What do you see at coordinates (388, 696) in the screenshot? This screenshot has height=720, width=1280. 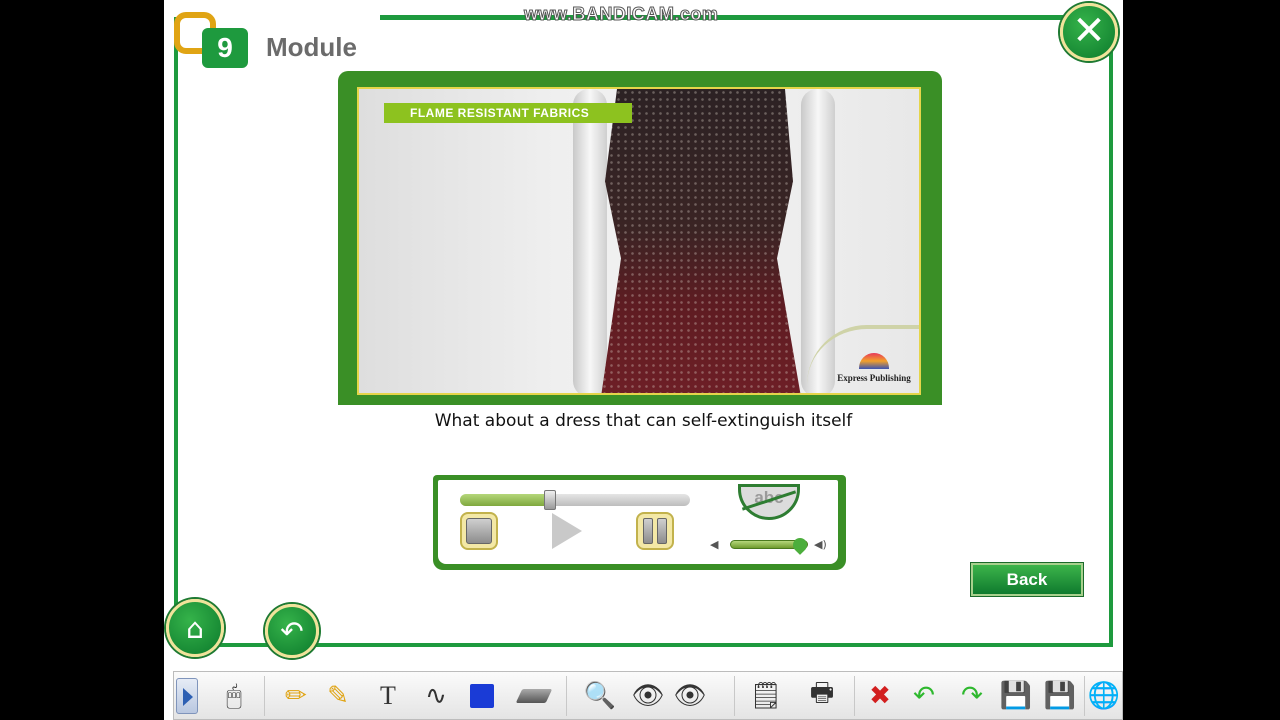 I see `text-tool-icon: T` at bounding box center [388, 696].